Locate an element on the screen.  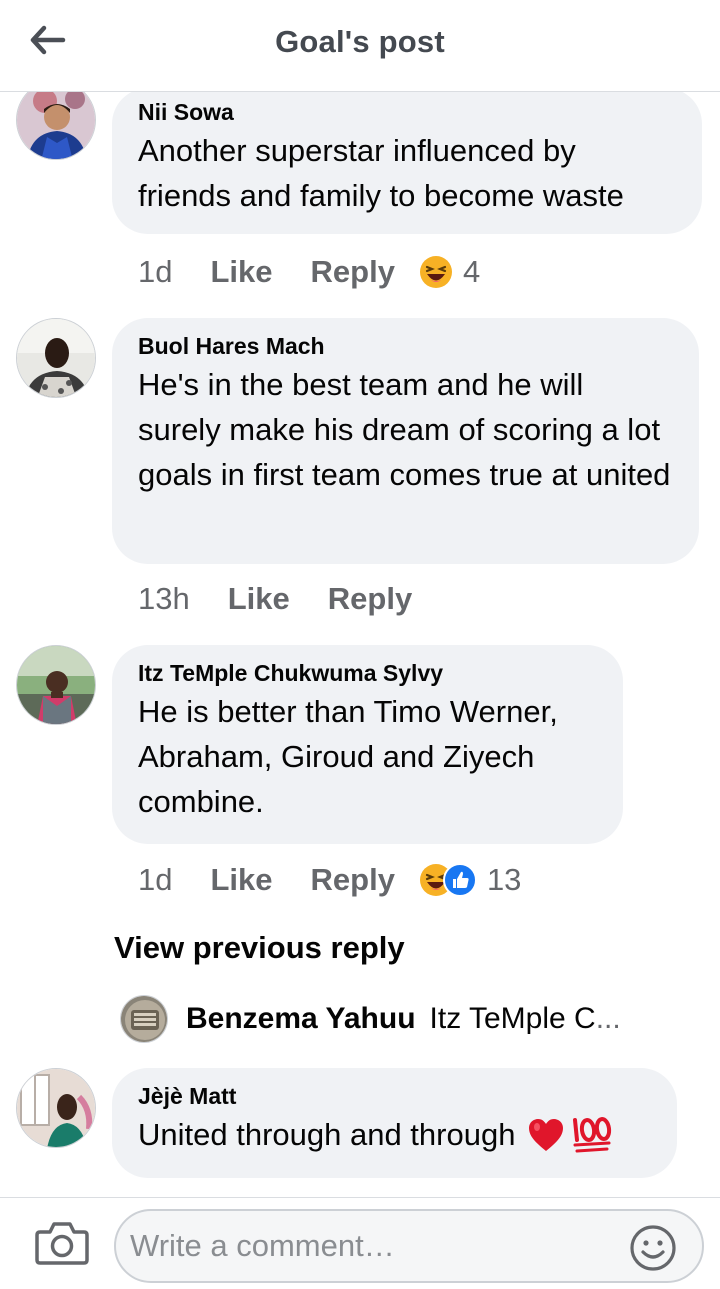
reaction-count: 13 is located at coordinates (504, 880).